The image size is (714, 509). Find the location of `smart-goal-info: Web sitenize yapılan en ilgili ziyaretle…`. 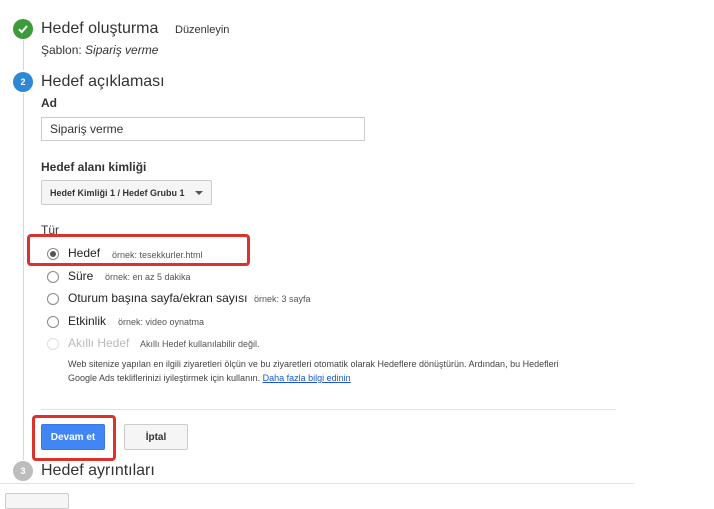

smart-goal-info: Web sitenize yapılan en ilgili ziyaretle… is located at coordinates (348, 371).